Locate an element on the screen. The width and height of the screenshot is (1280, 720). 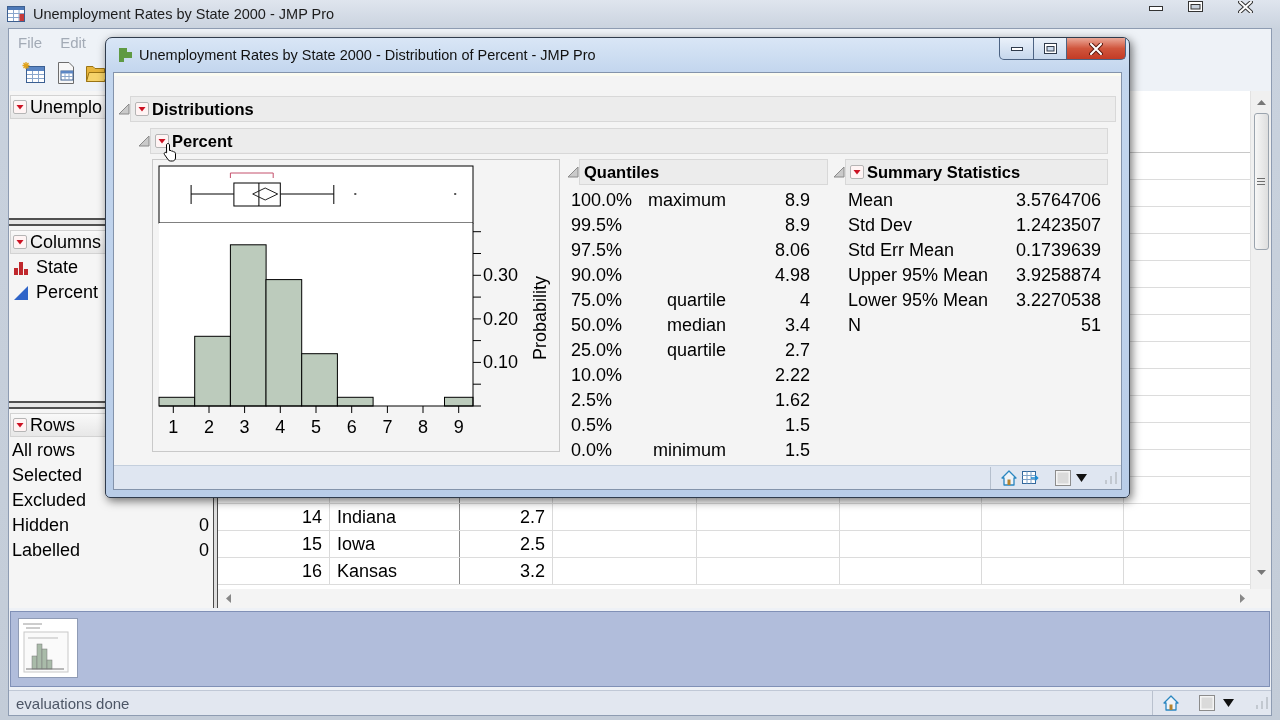
quantile-percent: 2.5% is located at coordinates (592, 400).